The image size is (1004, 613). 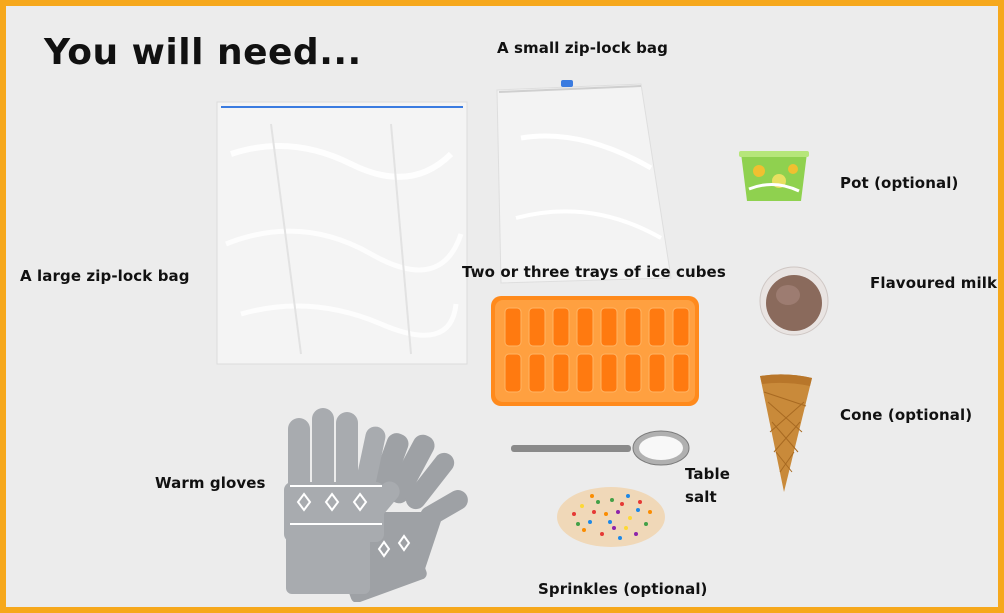 What do you see at coordinates (342, 230) in the screenshot?
I see `large-zip-lock-bag-image` at bounding box center [342, 230].